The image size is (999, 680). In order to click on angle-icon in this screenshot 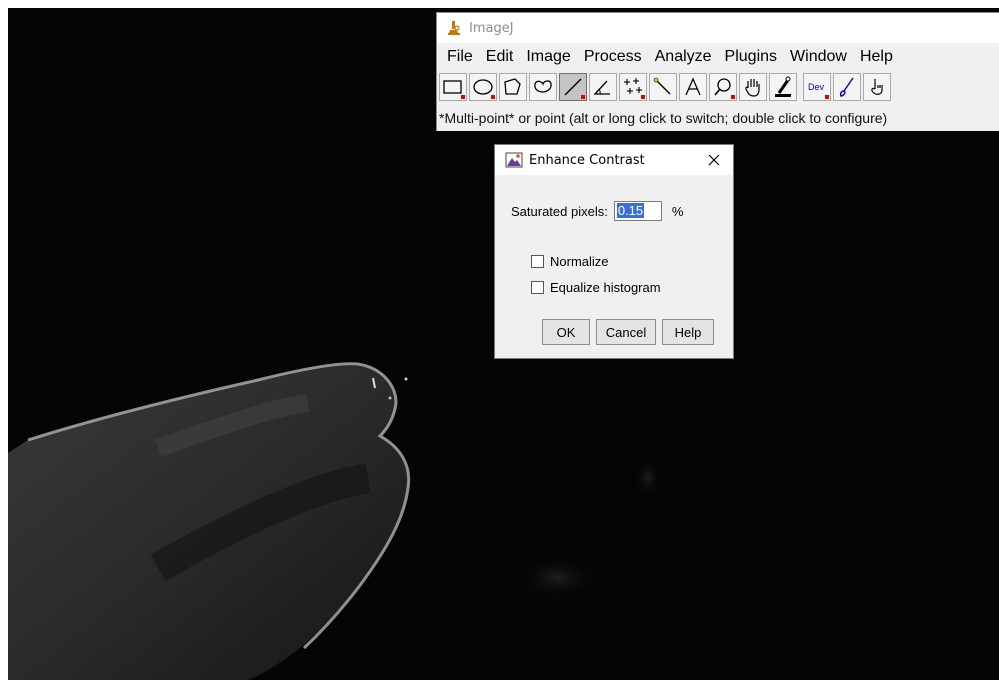, I will do `click(601, 87)`.